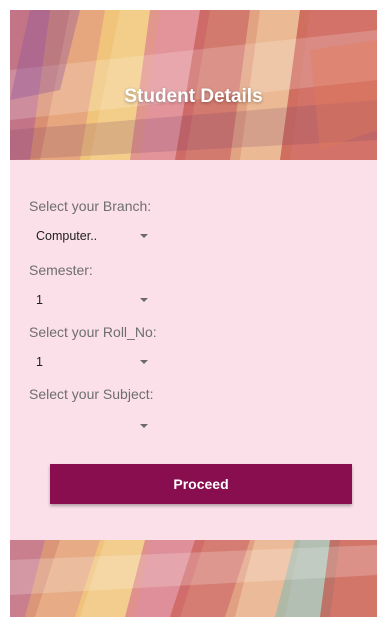  I want to click on subject-label: Select your Subject:, so click(91, 394).